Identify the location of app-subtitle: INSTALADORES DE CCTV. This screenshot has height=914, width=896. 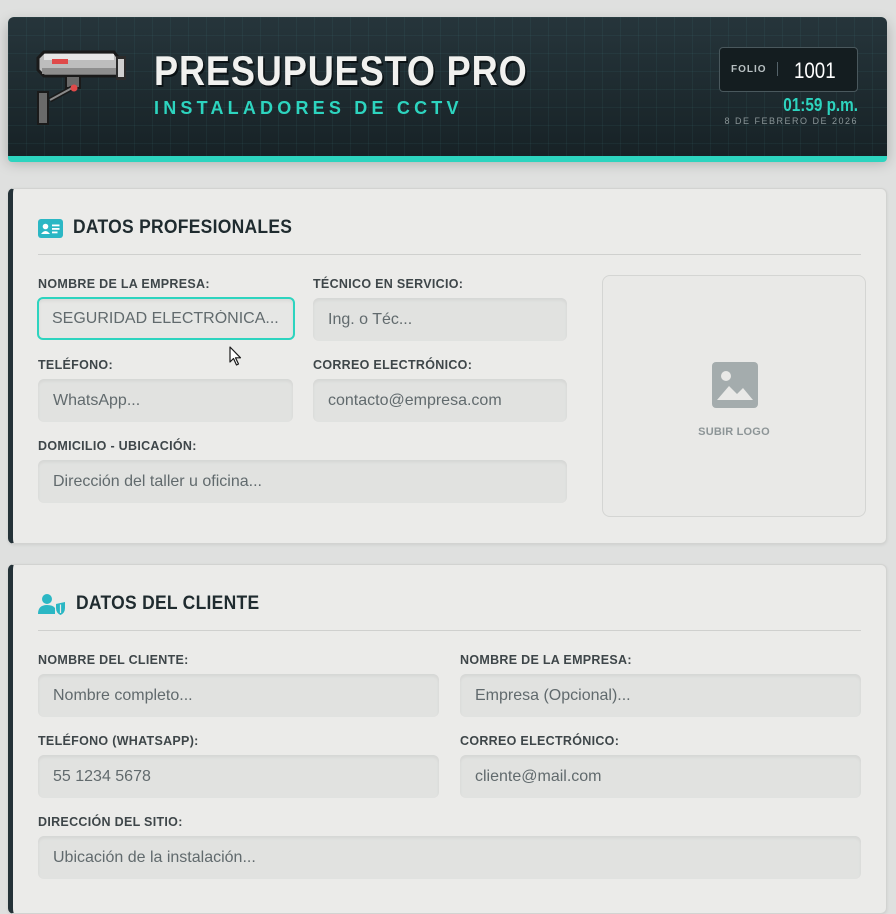
(308, 108).